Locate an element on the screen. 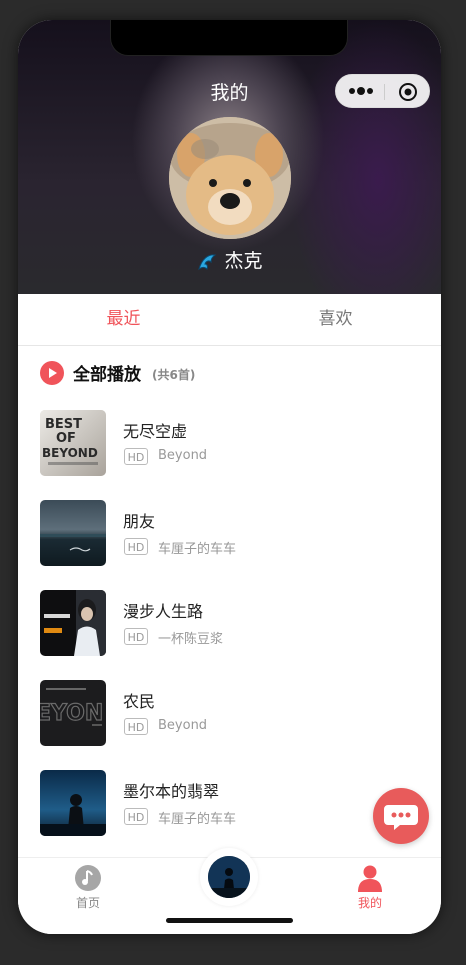  song-cover: EYON is located at coordinates (73, 713).